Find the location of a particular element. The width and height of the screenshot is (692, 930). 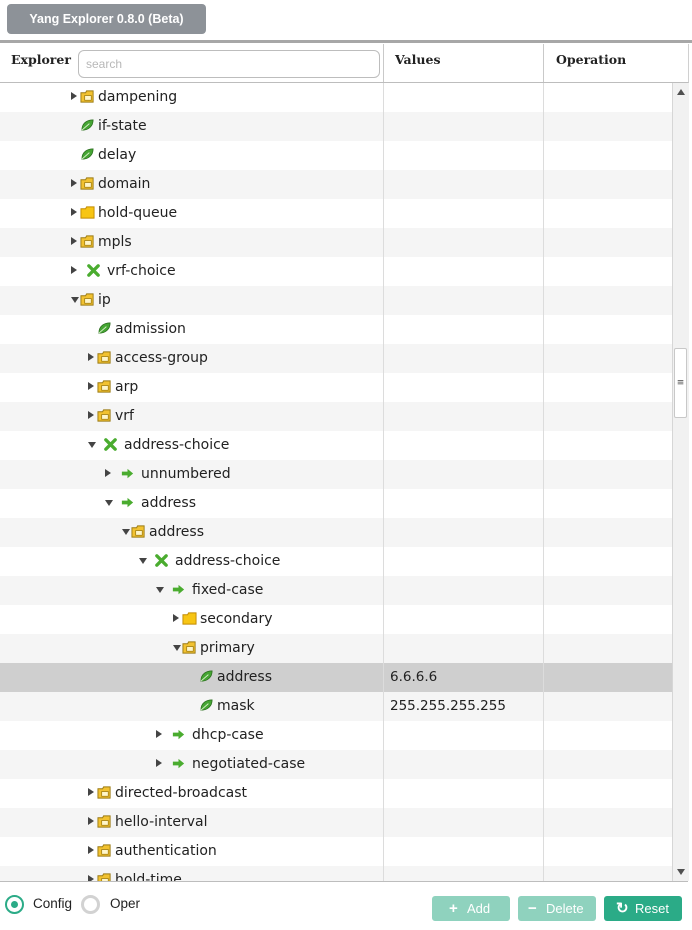

node-label: hello-interval is located at coordinates (161, 822).